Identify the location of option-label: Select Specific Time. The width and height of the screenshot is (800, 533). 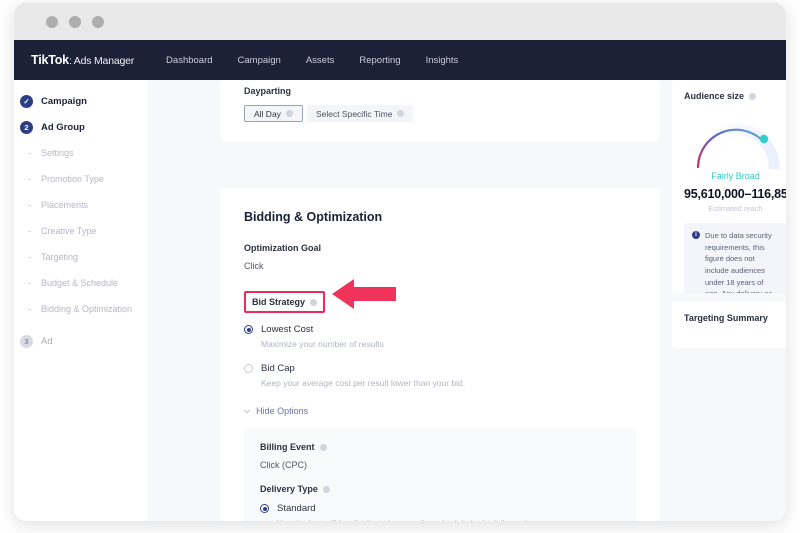
(354, 113).